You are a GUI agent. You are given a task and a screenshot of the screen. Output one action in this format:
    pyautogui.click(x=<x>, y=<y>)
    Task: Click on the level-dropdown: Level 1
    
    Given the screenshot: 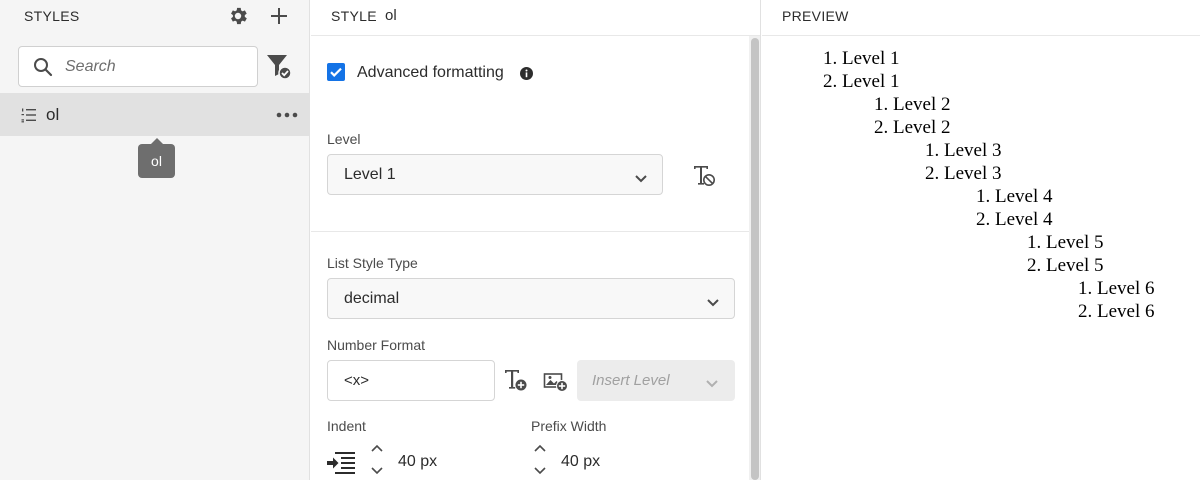 What is the action you would take?
    pyautogui.click(x=495, y=174)
    